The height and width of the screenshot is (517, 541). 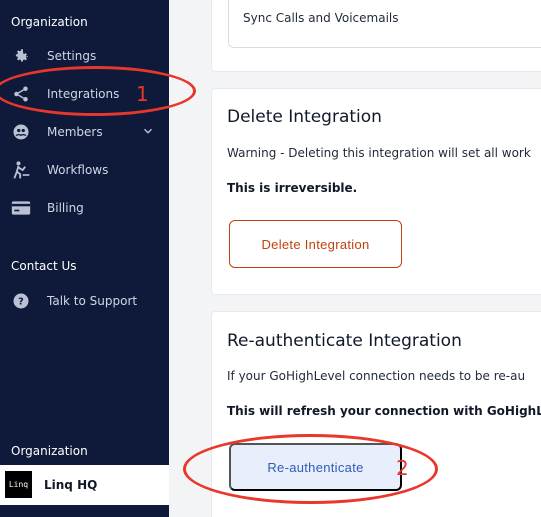 What do you see at coordinates (75, 132) in the screenshot?
I see `sidebar-item-label: Members` at bounding box center [75, 132].